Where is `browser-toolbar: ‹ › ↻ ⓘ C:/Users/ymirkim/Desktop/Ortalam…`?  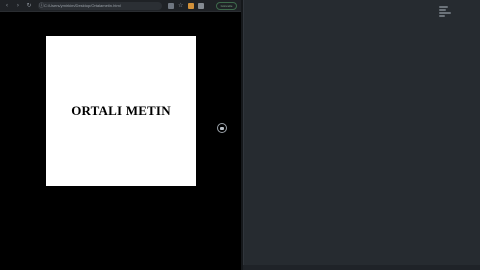 browser-toolbar: ‹ › ↻ ⓘ C:/Users/ymirkim/Desktop/Ortalam… is located at coordinates (120, 6).